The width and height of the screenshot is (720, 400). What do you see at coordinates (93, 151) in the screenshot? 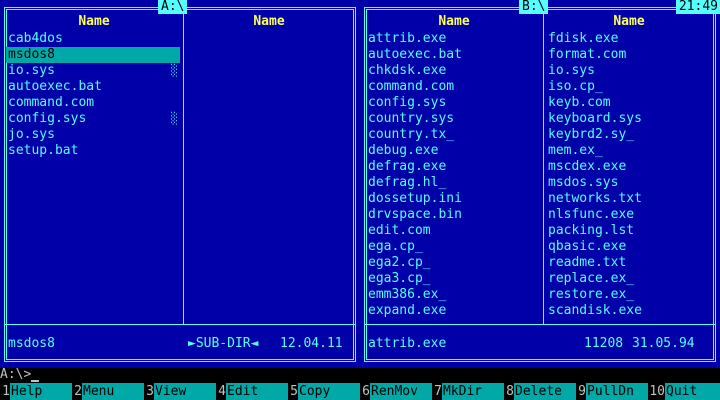
I see `file-row: setup.bat` at bounding box center [93, 151].